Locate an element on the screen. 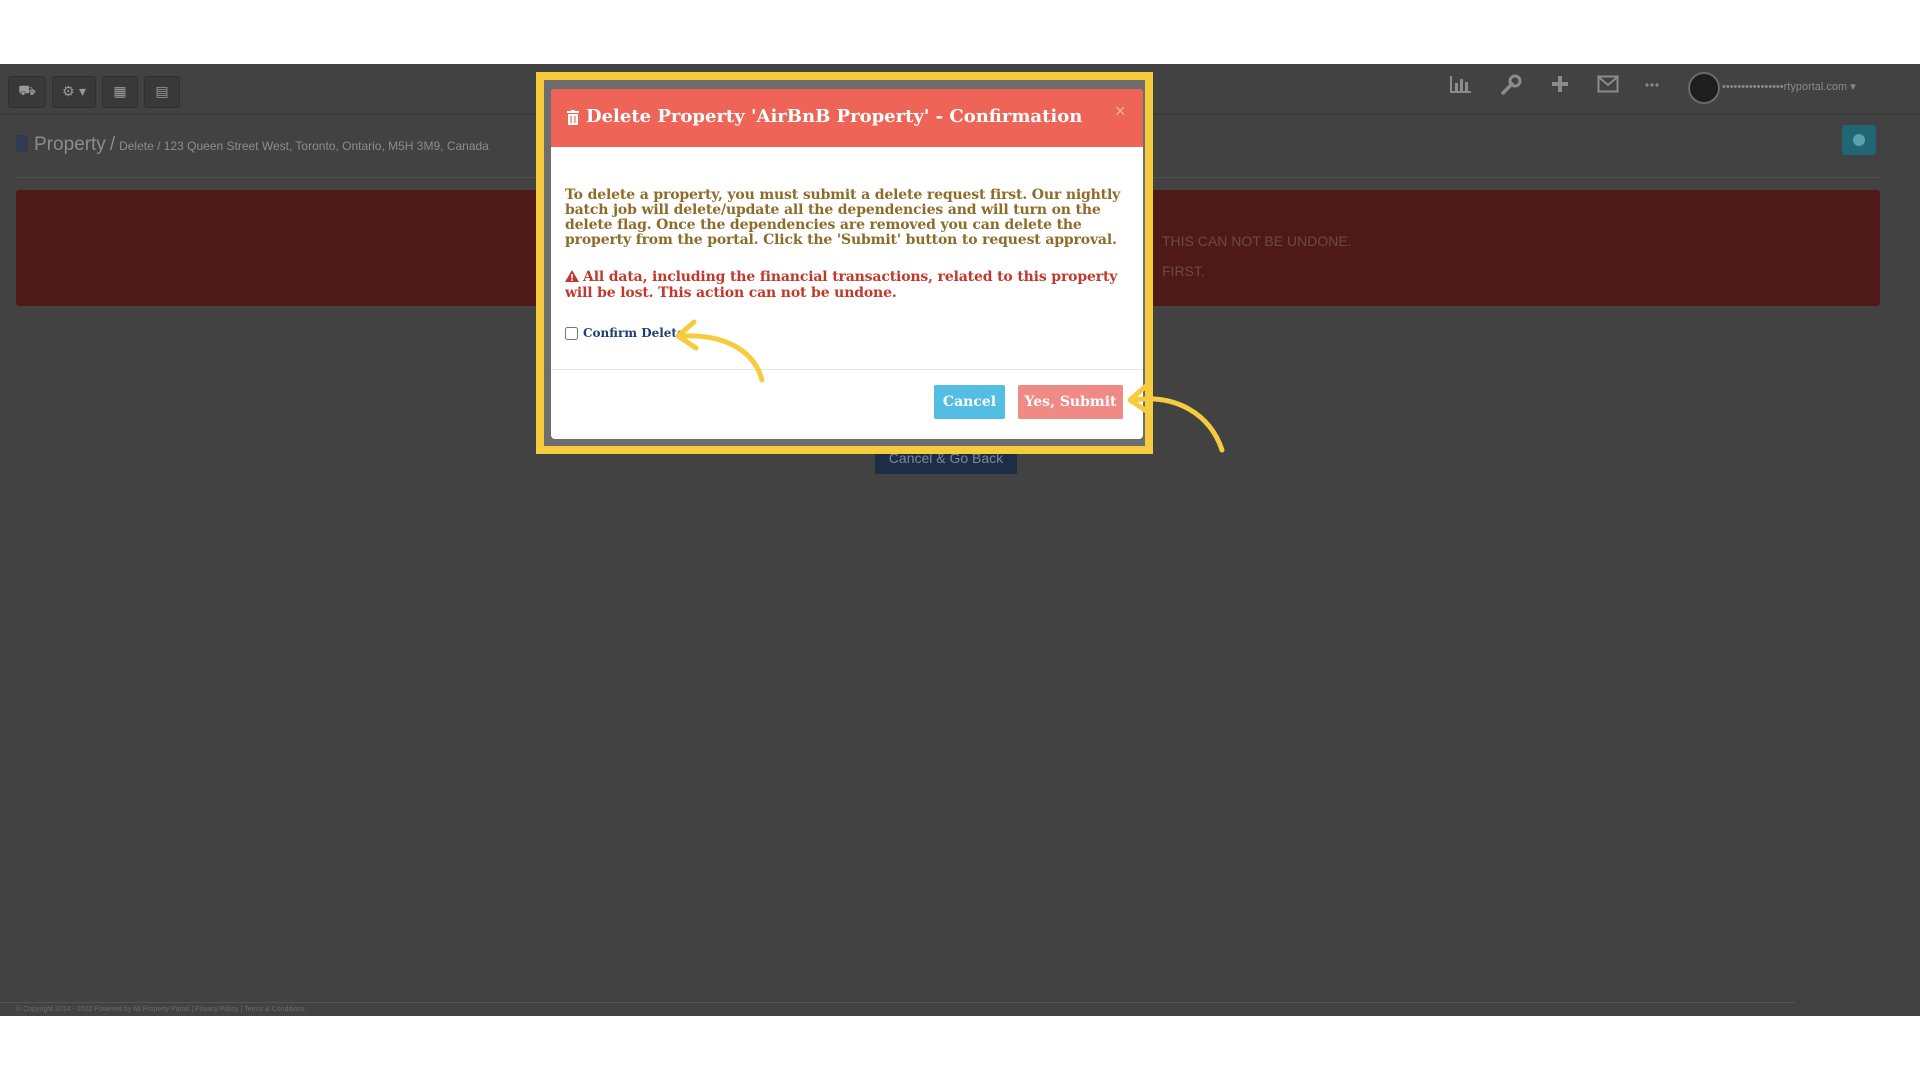 The width and height of the screenshot is (1920, 1080). car-icon: ⛟ is located at coordinates (27, 91).